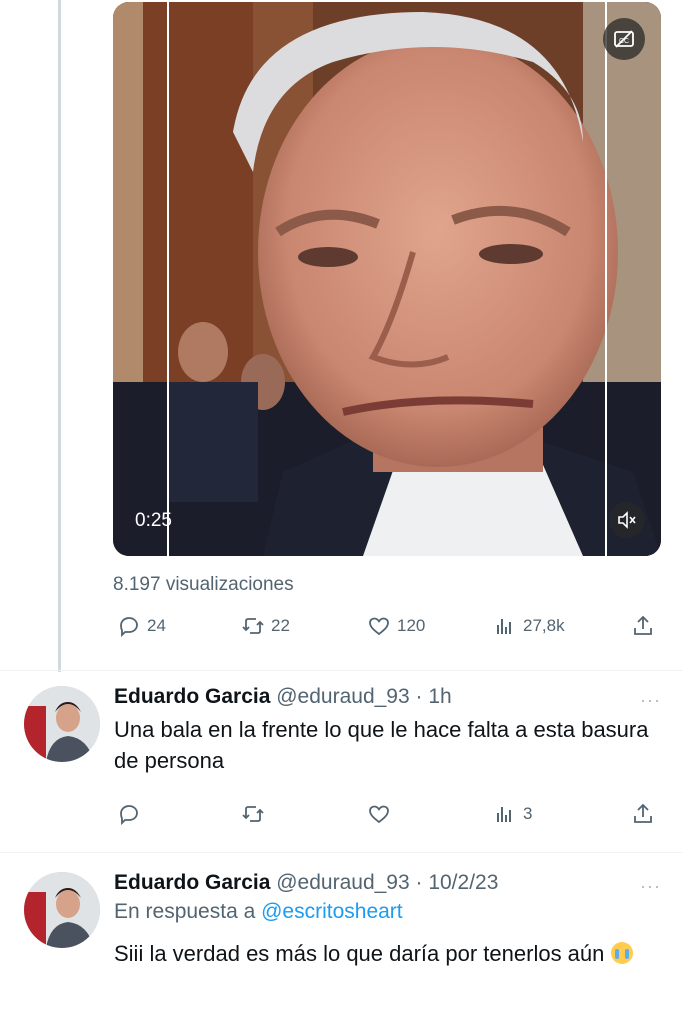  Describe the element at coordinates (363, 696) in the screenshot. I see `author-handle-time: @eduraud_93 · 1h` at that location.